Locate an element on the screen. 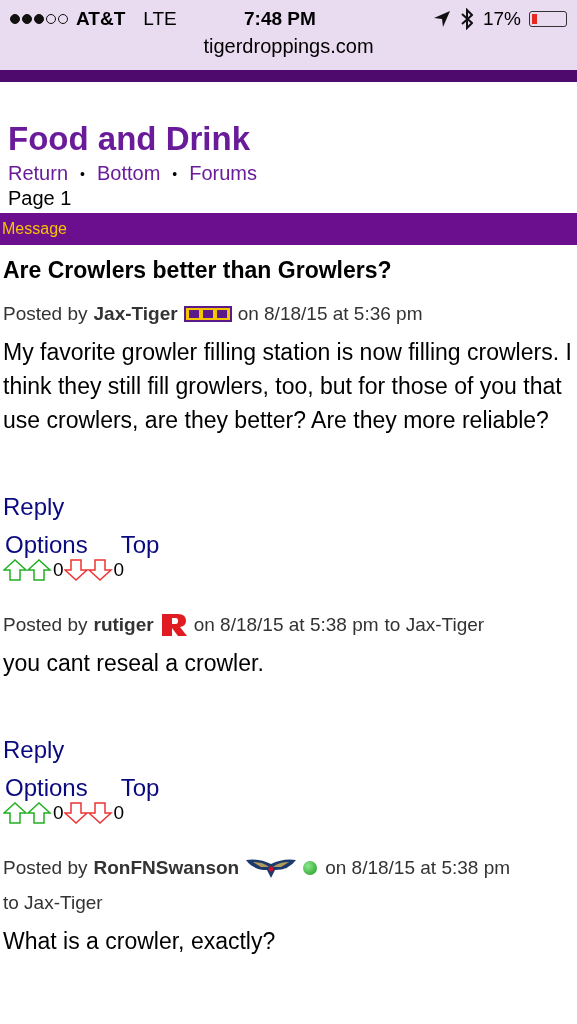 This screenshot has height=1024, width=577. page-number: Page 1 is located at coordinates (40, 198).